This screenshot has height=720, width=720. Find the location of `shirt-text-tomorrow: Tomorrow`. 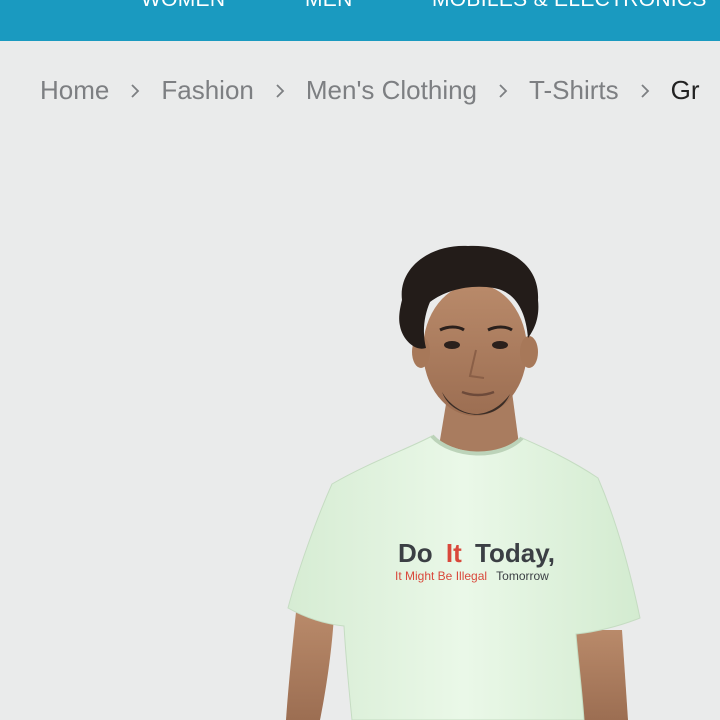

shirt-text-tomorrow: Tomorrow is located at coordinates (522, 576).